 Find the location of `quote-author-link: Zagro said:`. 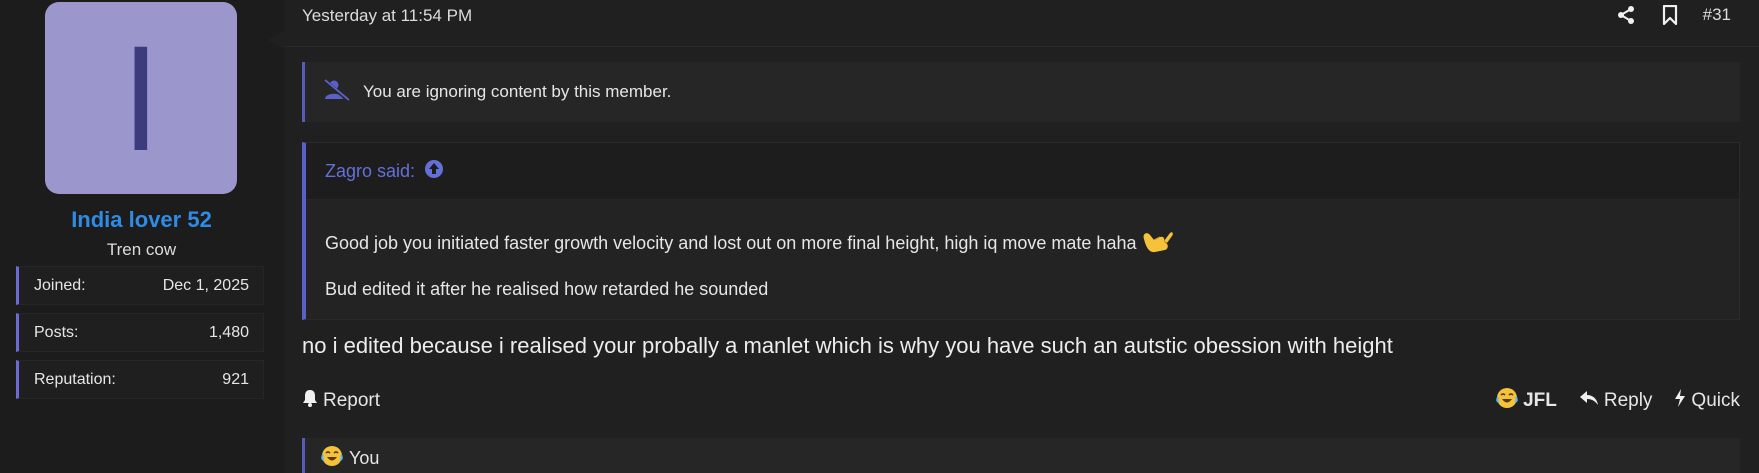

quote-author-link: Zagro said: is located at coordinates (370, 171).